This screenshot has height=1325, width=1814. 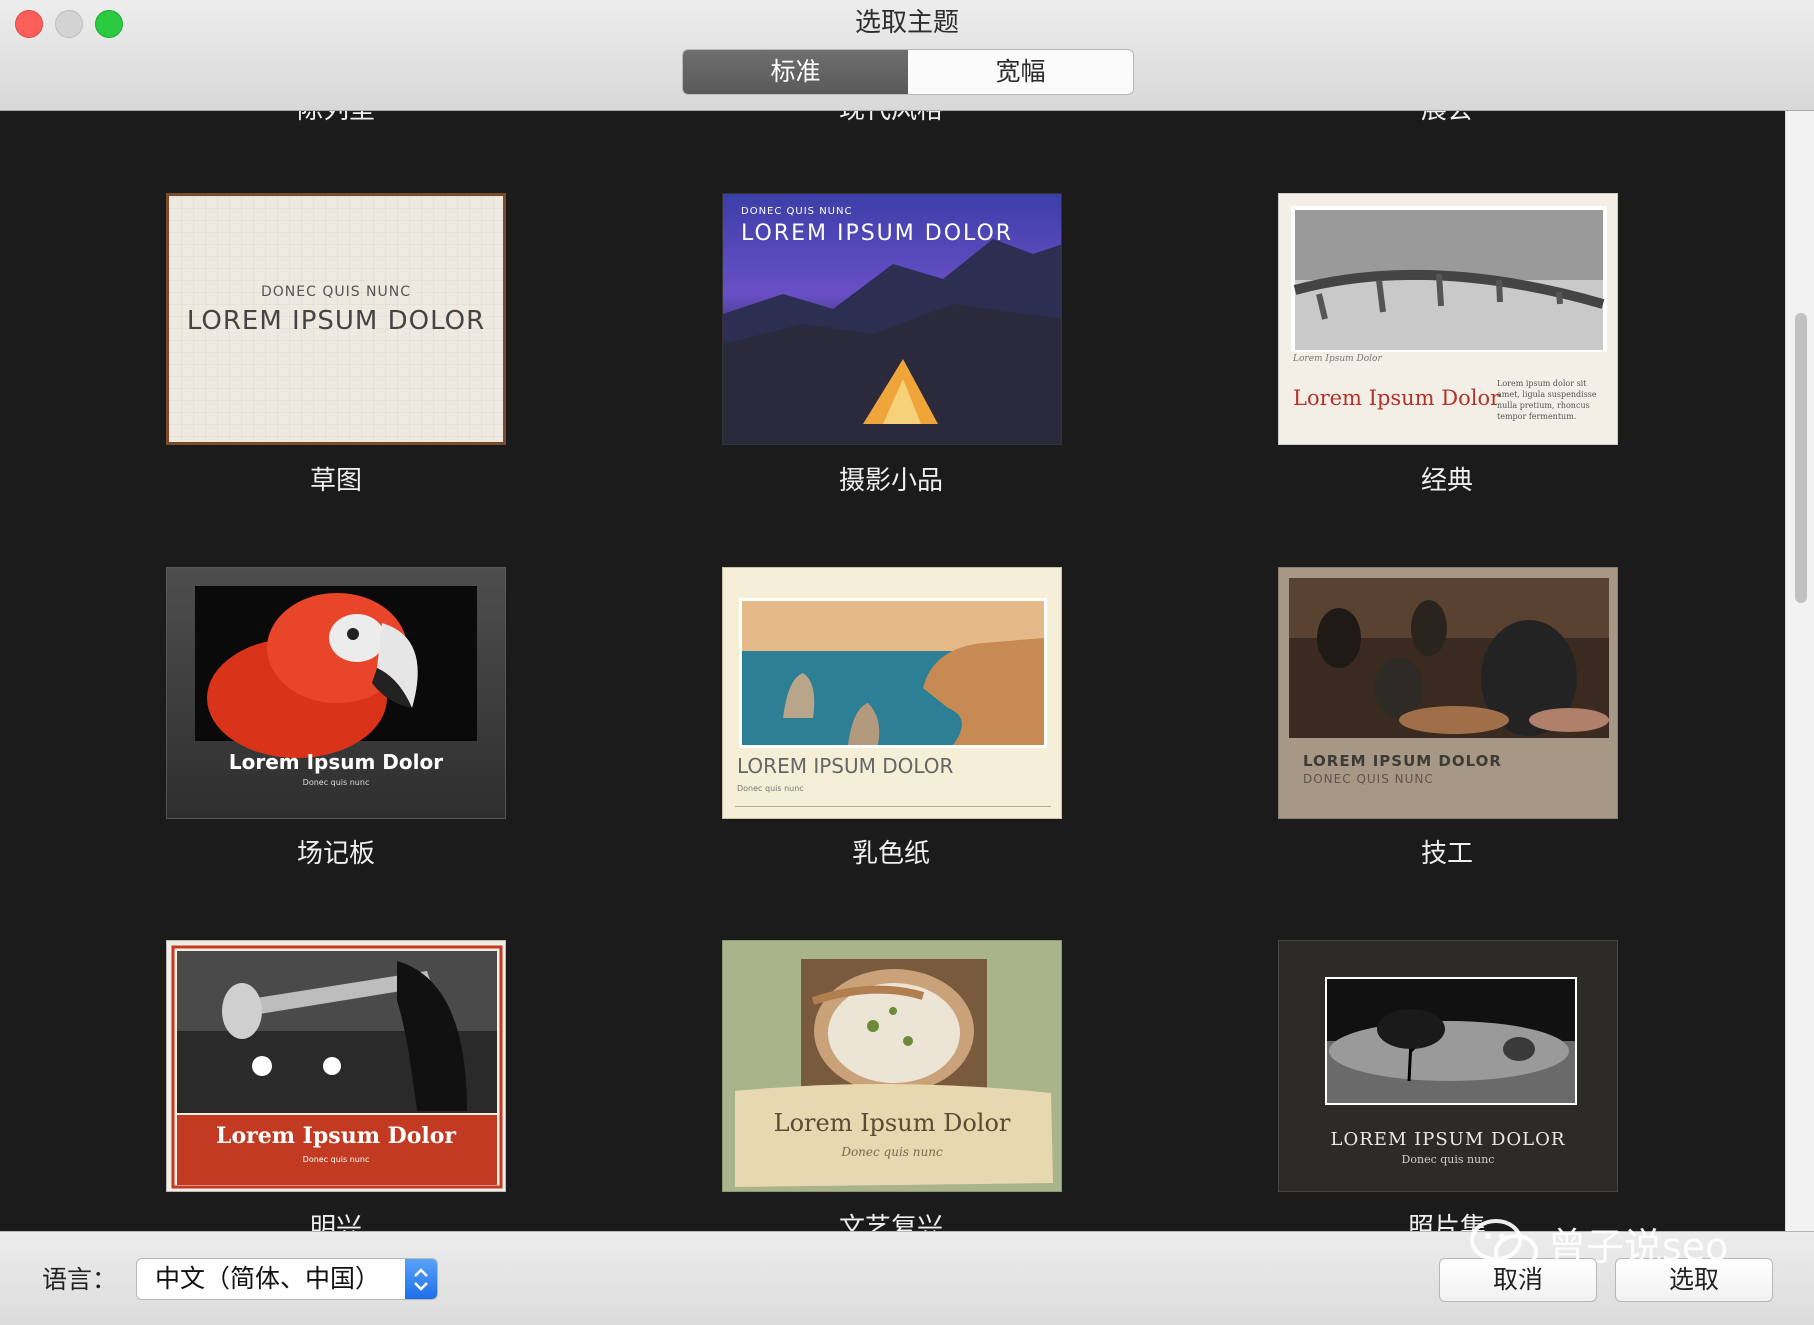 I want to click on theme-thumbnail-slate: Lorem Ipsum Dolor Donec quis nunc, so click(x=336, y=693).